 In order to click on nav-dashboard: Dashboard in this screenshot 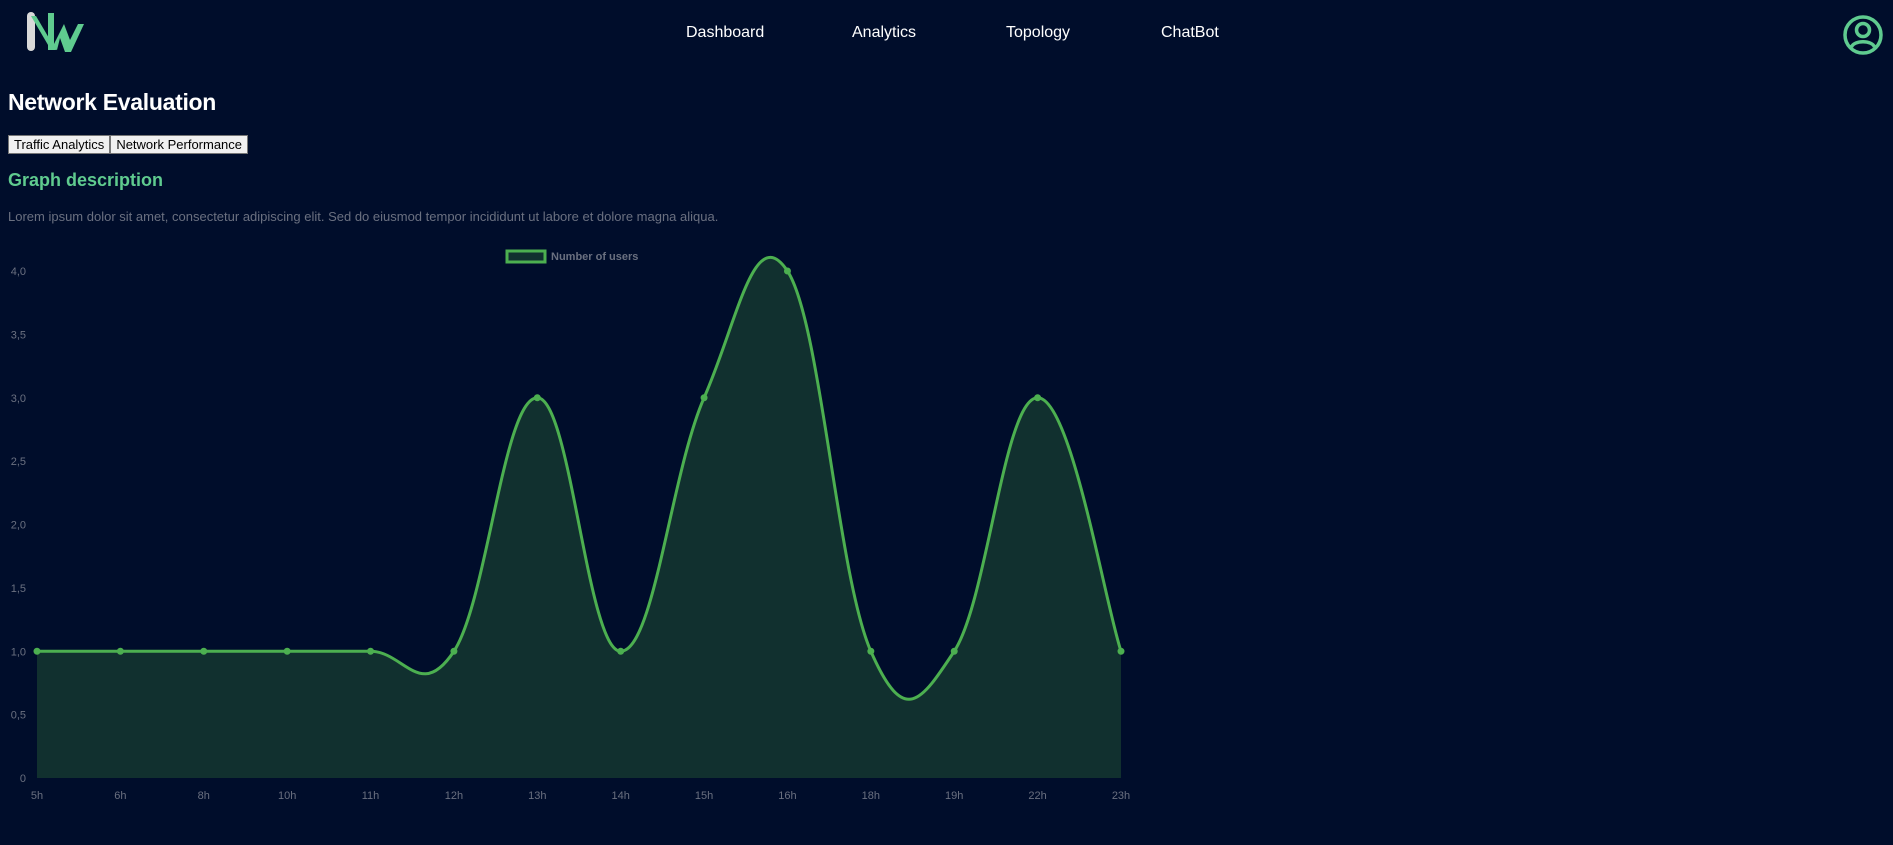, I will do `click(725, 33)`.